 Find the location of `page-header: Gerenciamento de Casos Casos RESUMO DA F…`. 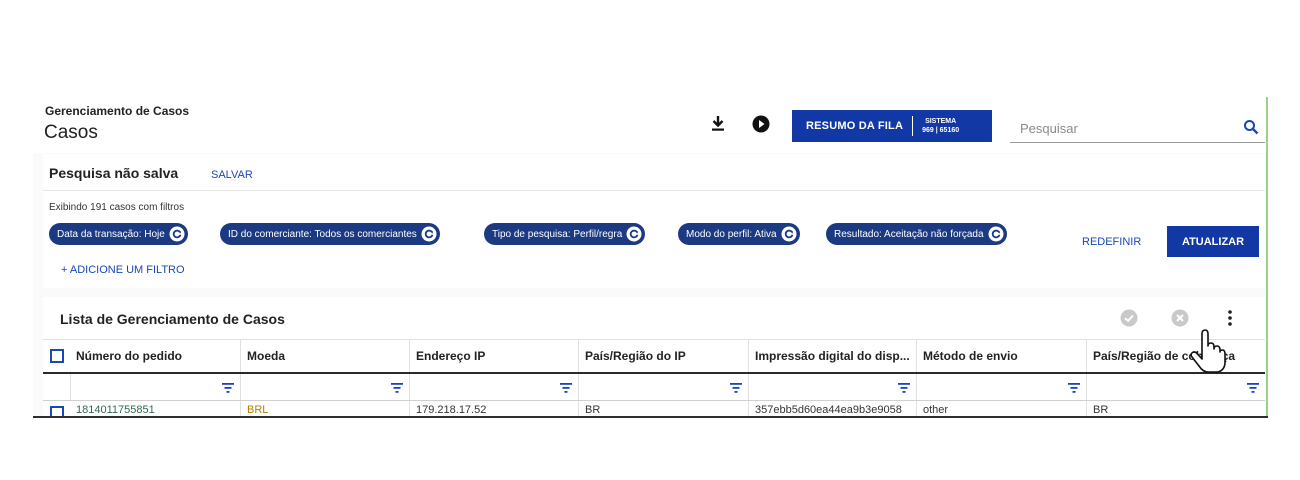

page-header: Gerenciamento de Casos Casos RESUMO DA F… is located at coordinates (651, 125).